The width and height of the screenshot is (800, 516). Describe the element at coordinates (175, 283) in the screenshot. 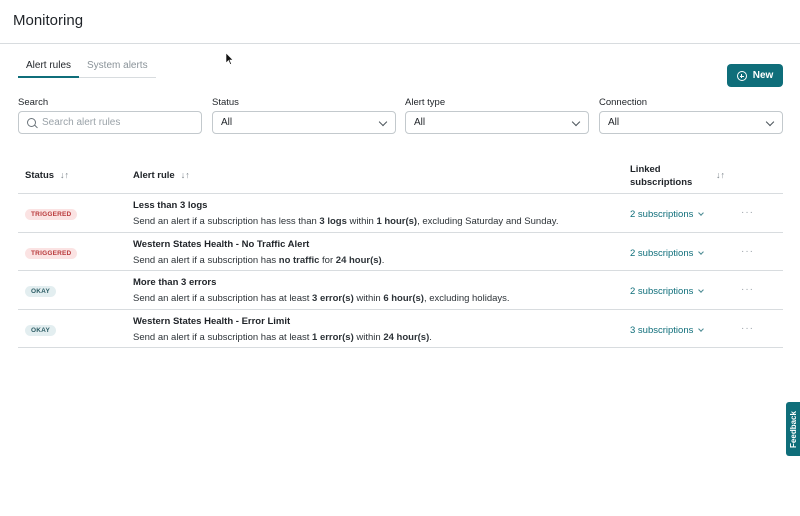

I see `rule-name: More than 3 errors` at that location.